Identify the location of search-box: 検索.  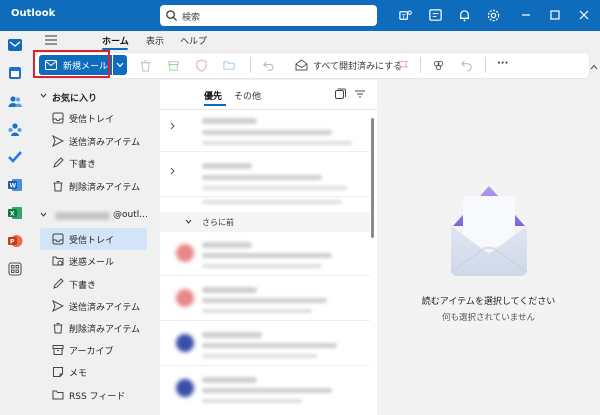
(268, 15).